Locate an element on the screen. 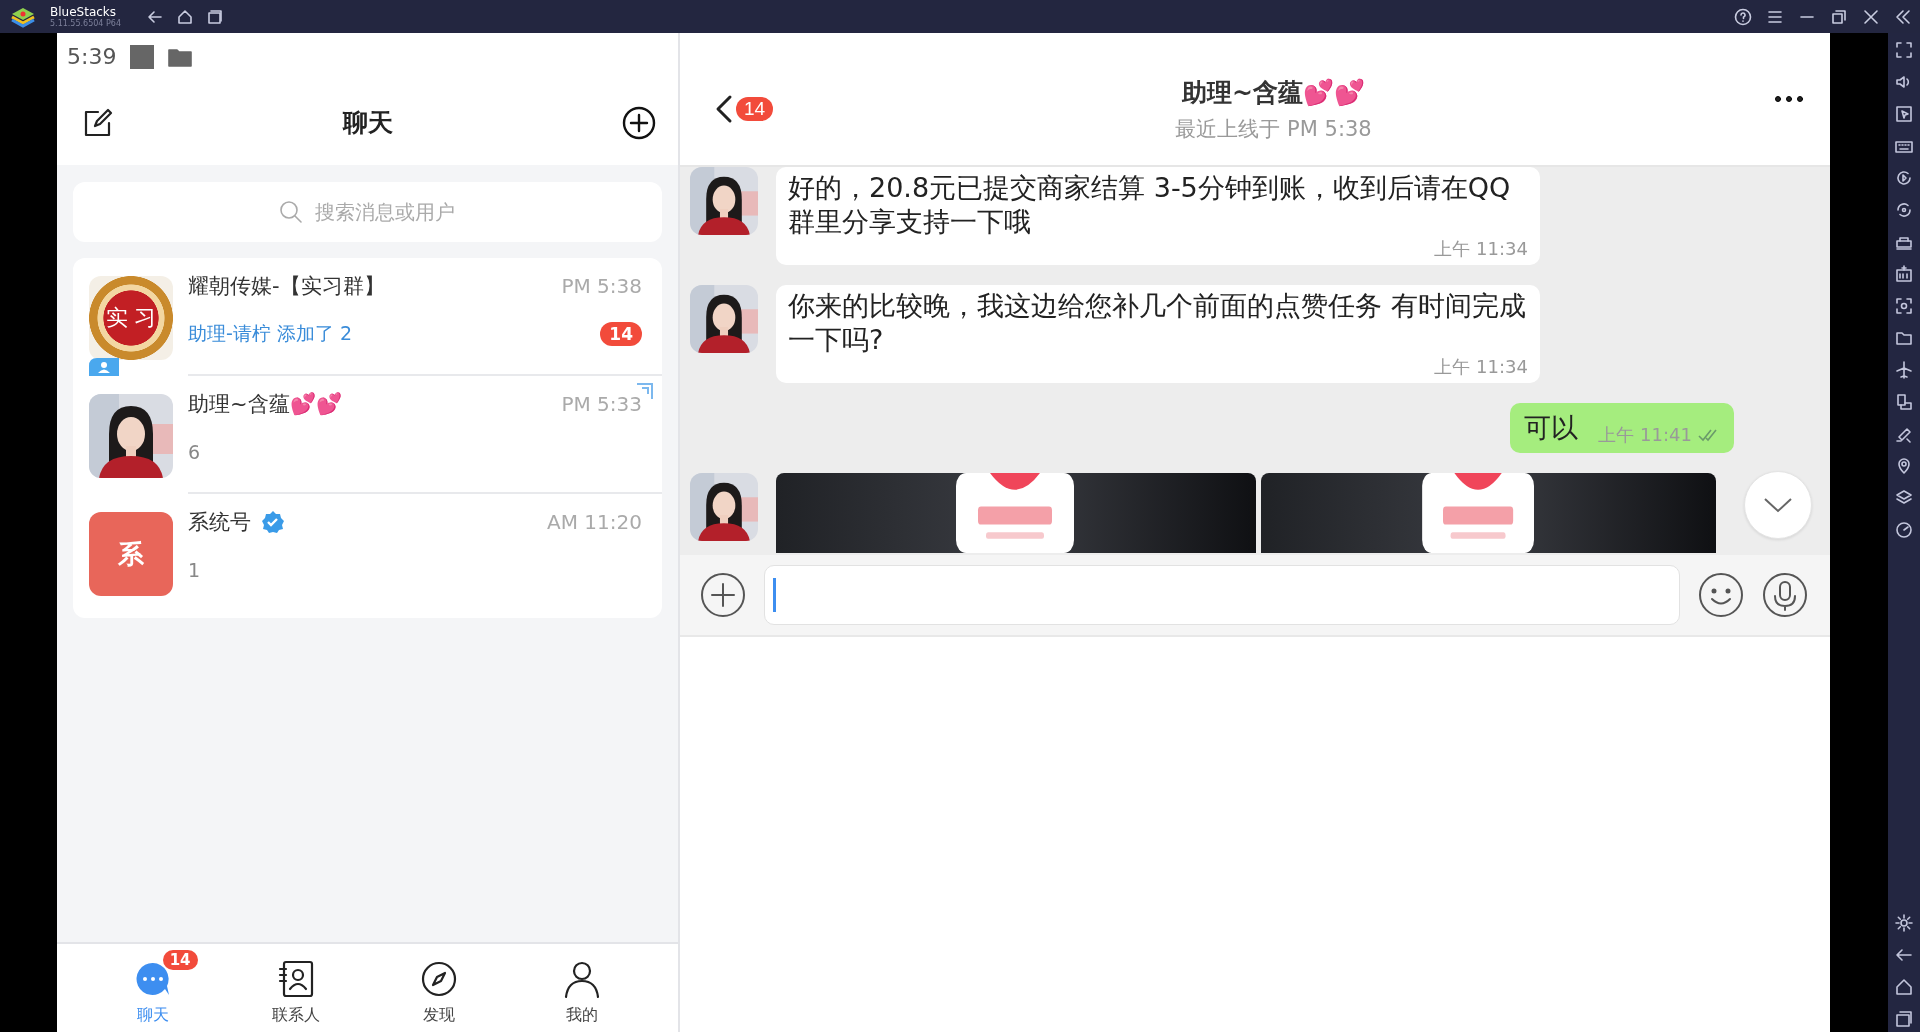 This screenshot has width=1920, height=1032. conversation-time: AM 11:20 is located at coordinates (594, 522).